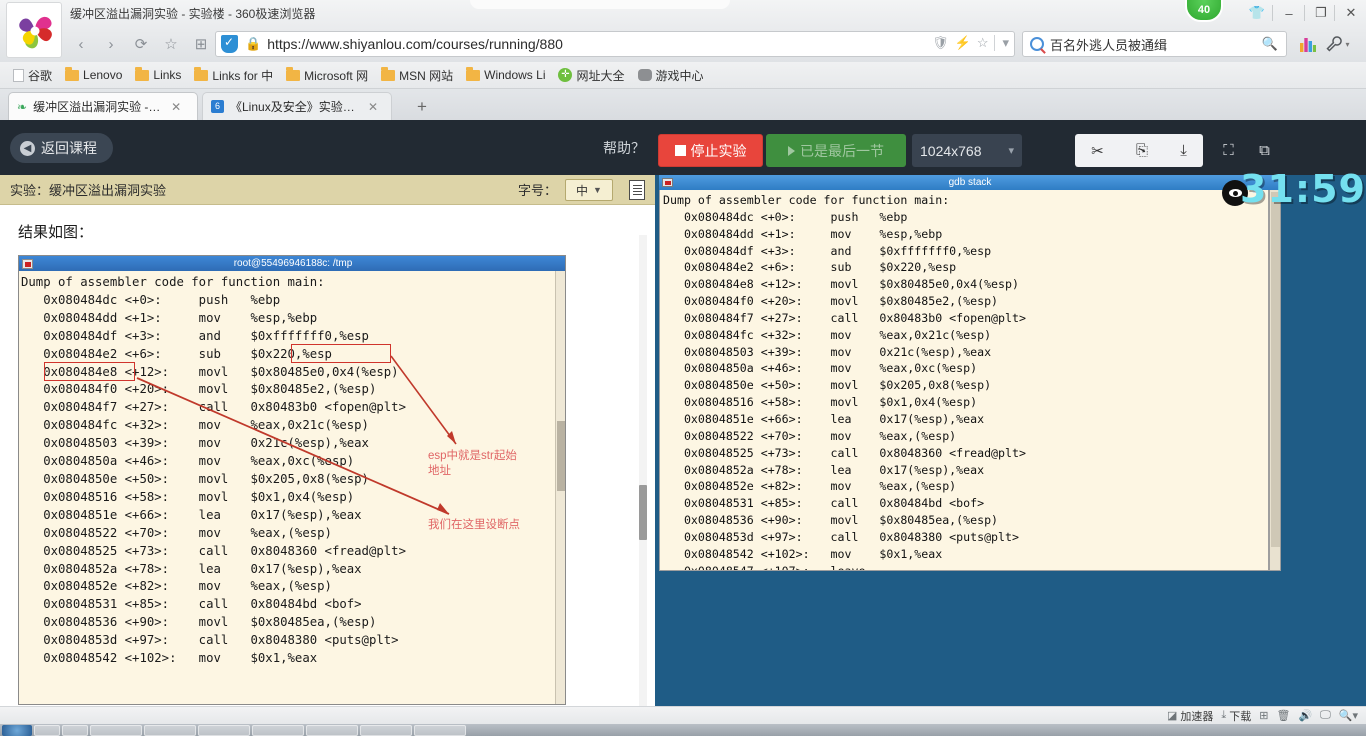  What do you see at coordinates (565, 75) in the screenshot?
I see `globe-icon: ✛` at bounding box center [565, 75].